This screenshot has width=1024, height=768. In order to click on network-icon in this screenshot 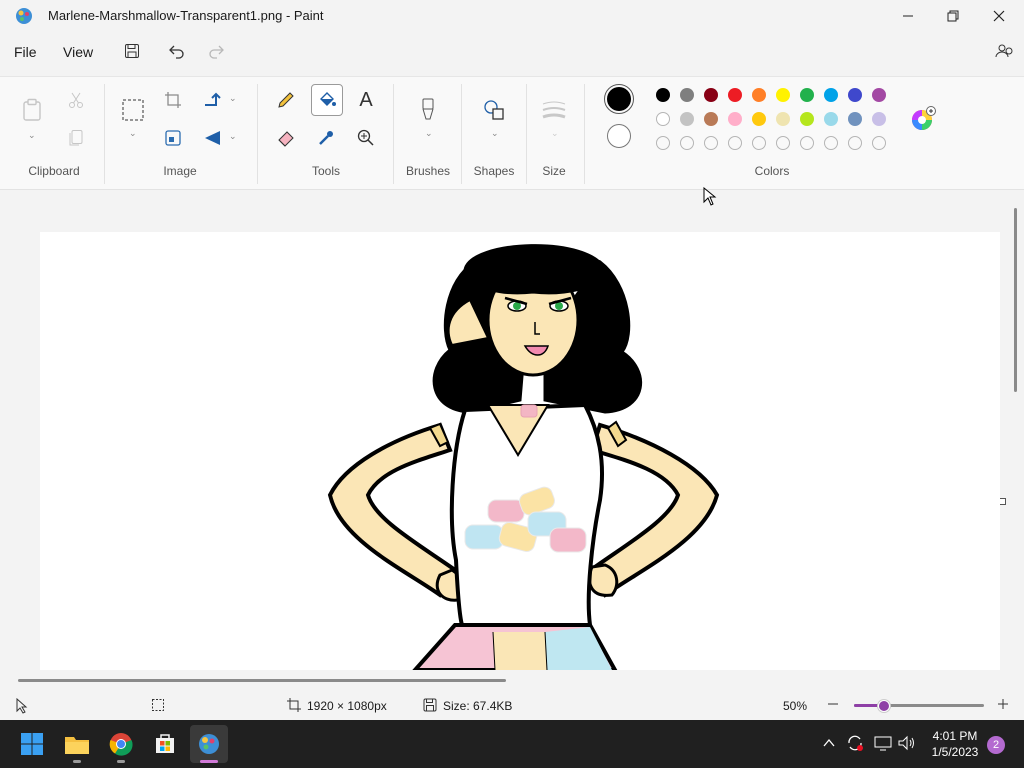, I will do `click(883, 745)`.